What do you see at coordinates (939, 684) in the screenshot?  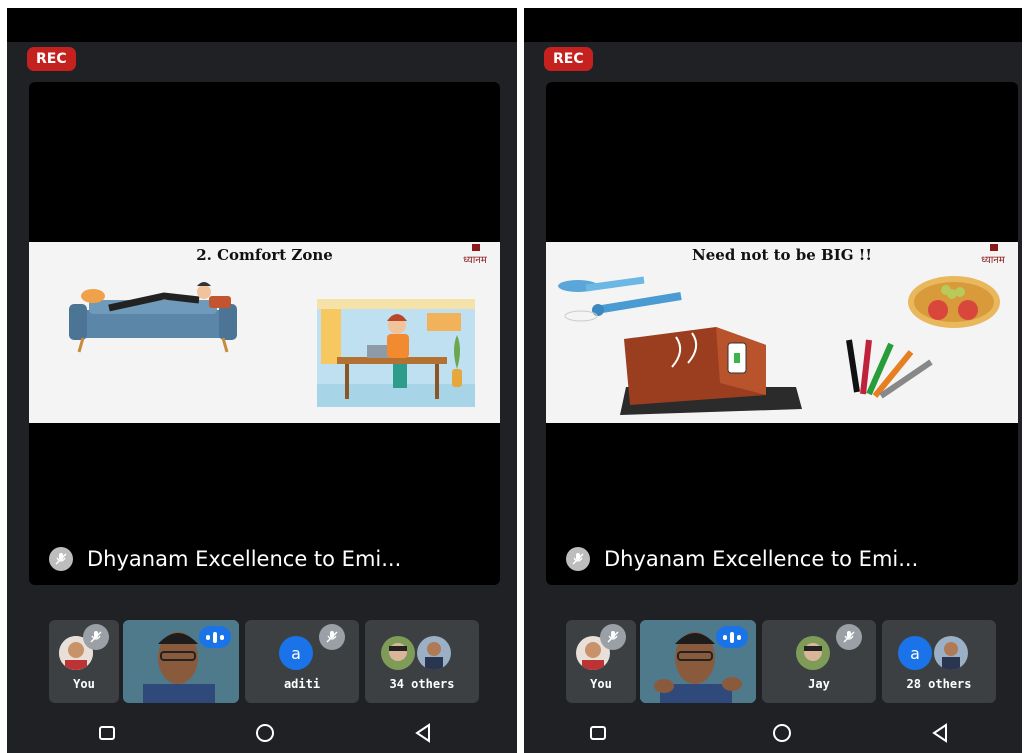 I see `participant-name: 28 others` at bounding box center [939, 684].